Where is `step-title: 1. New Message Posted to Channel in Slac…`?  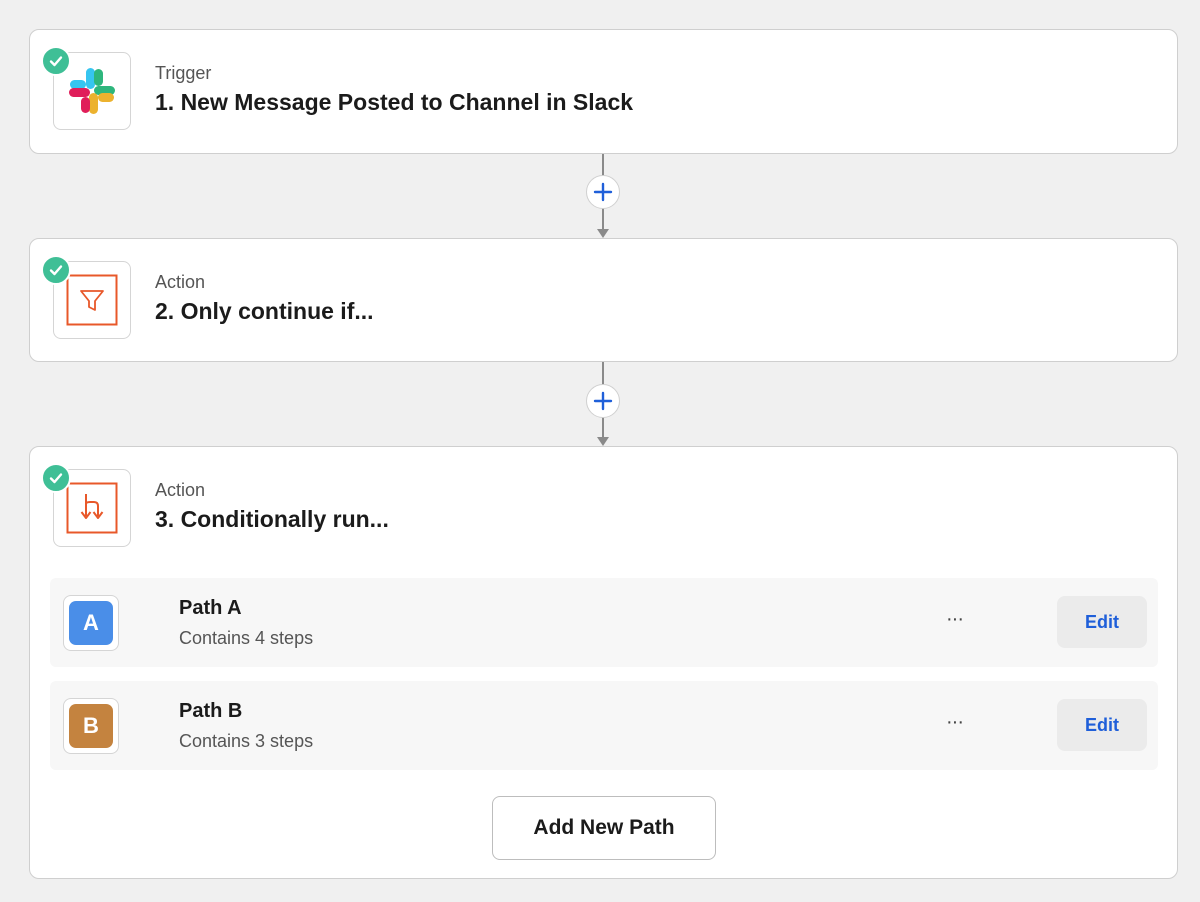
step-title: 1. New Message Posted to Channel in Slac… is located at coordinates (394, 102).